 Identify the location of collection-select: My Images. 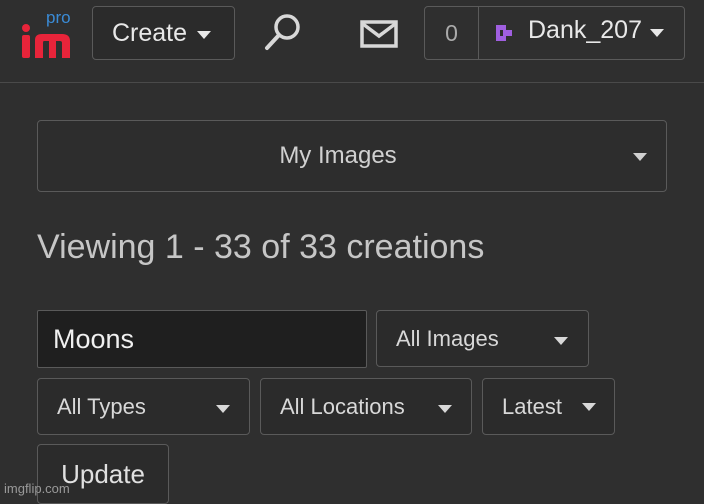
(352, 156).